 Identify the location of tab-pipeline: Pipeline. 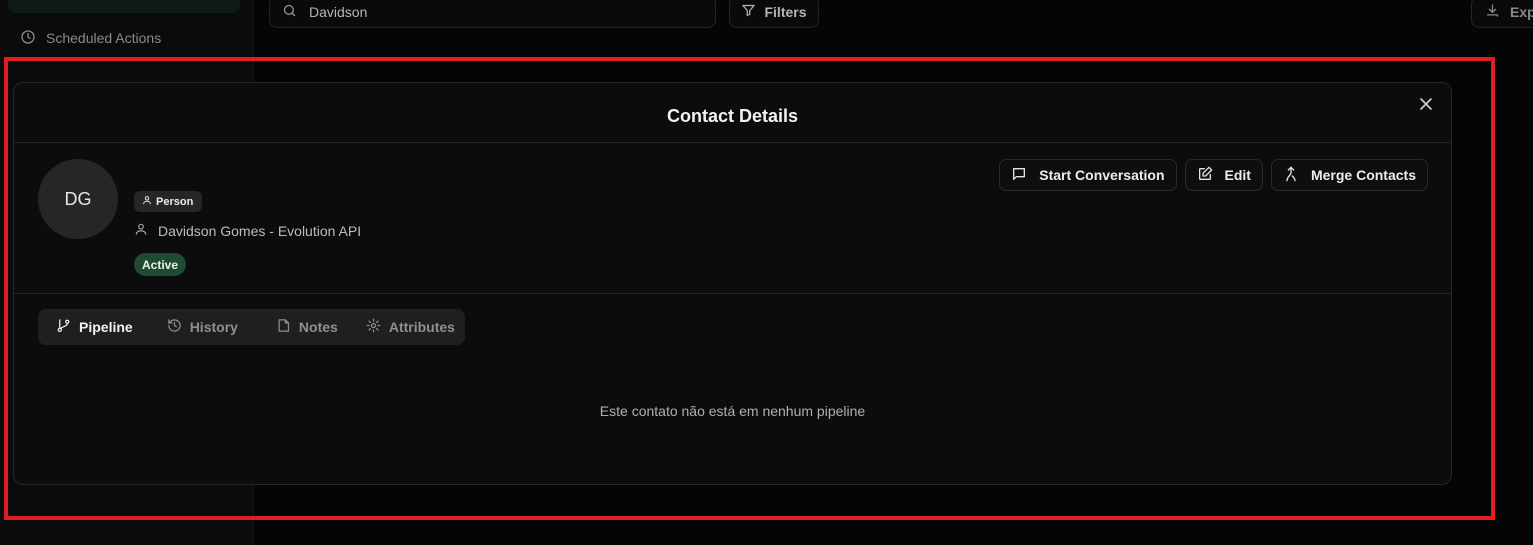
(94, 327).